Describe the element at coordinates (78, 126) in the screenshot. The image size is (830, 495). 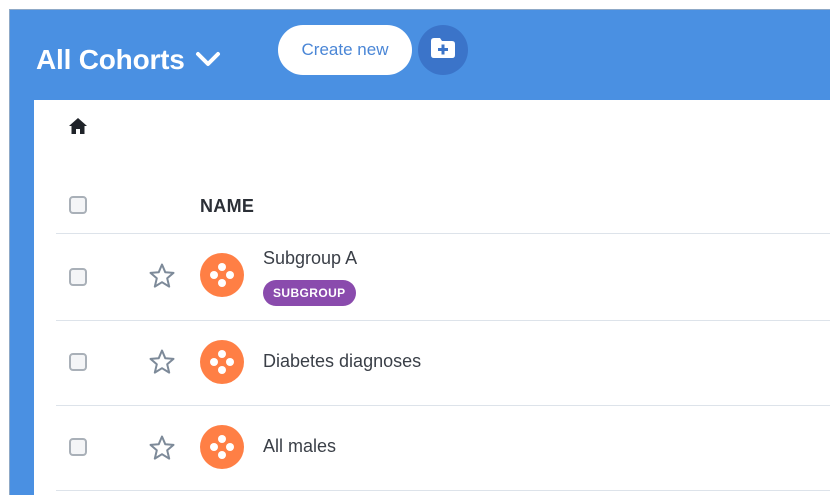
I see `breadcrumb` at that location.